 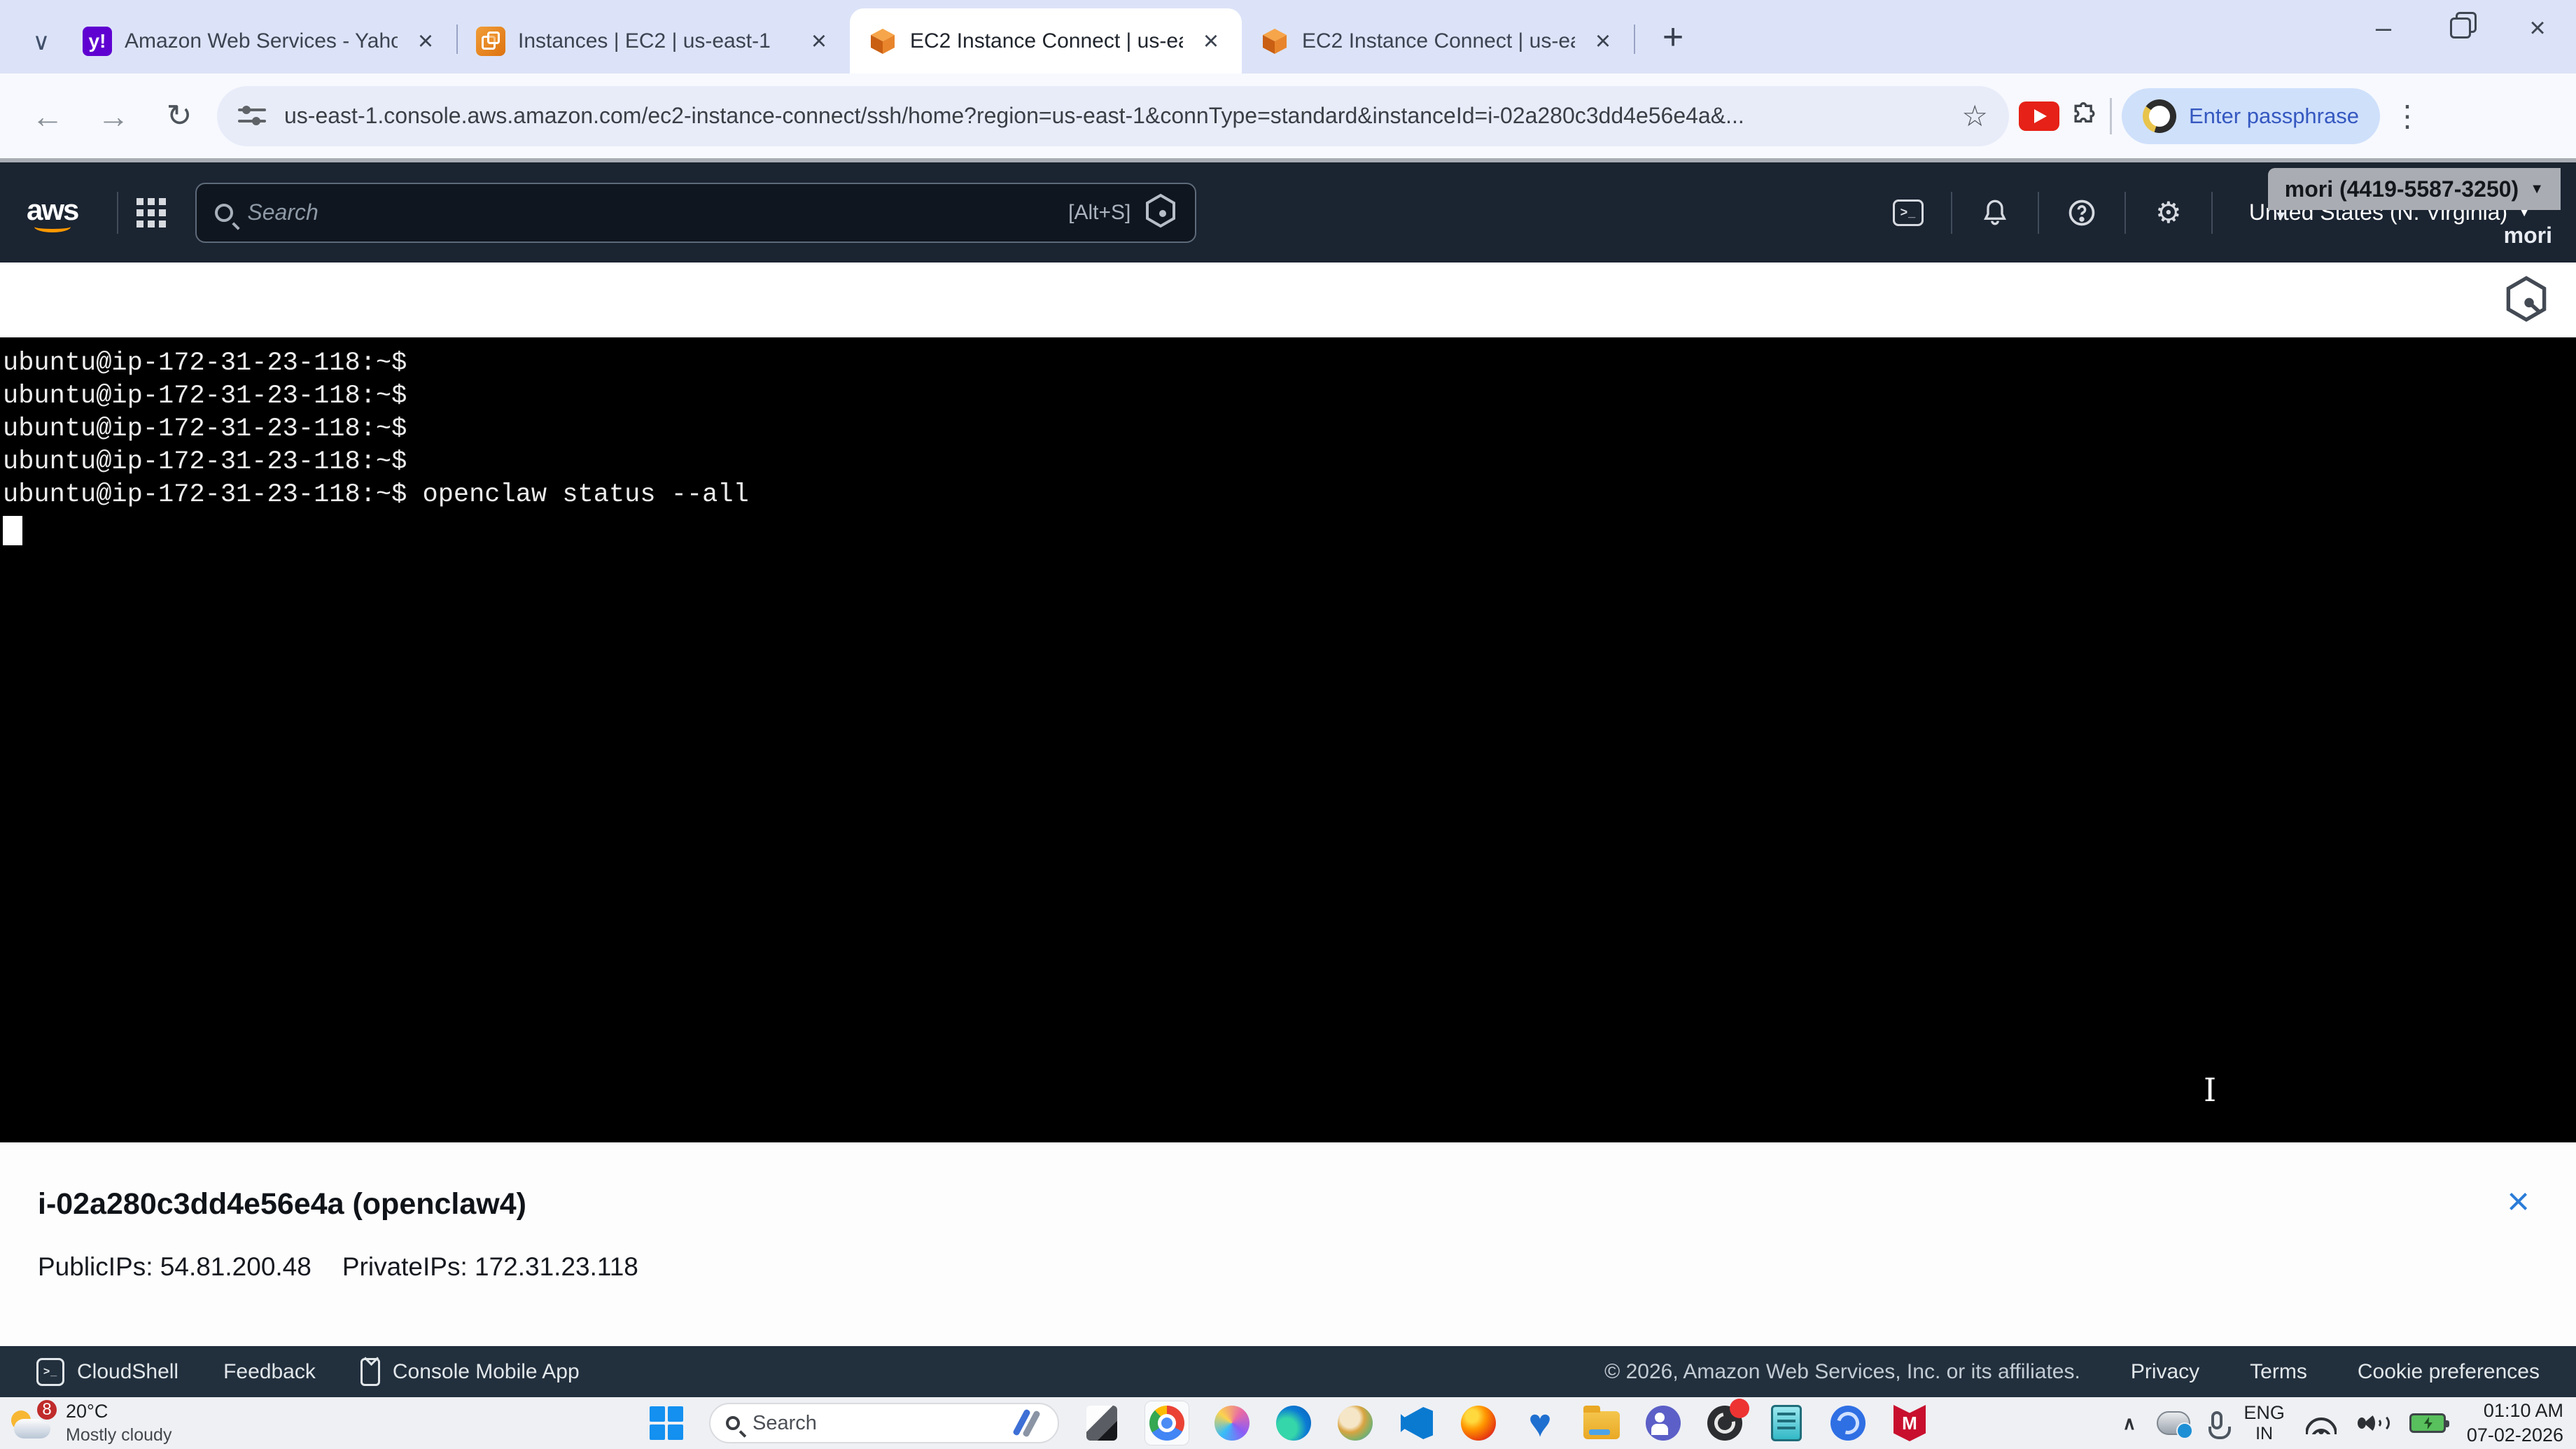 What do you see at coordinates (696, 212) in the screenshot?
I see `aws-search-box: Search [Alt+S]` at bounding box center [696, 212].